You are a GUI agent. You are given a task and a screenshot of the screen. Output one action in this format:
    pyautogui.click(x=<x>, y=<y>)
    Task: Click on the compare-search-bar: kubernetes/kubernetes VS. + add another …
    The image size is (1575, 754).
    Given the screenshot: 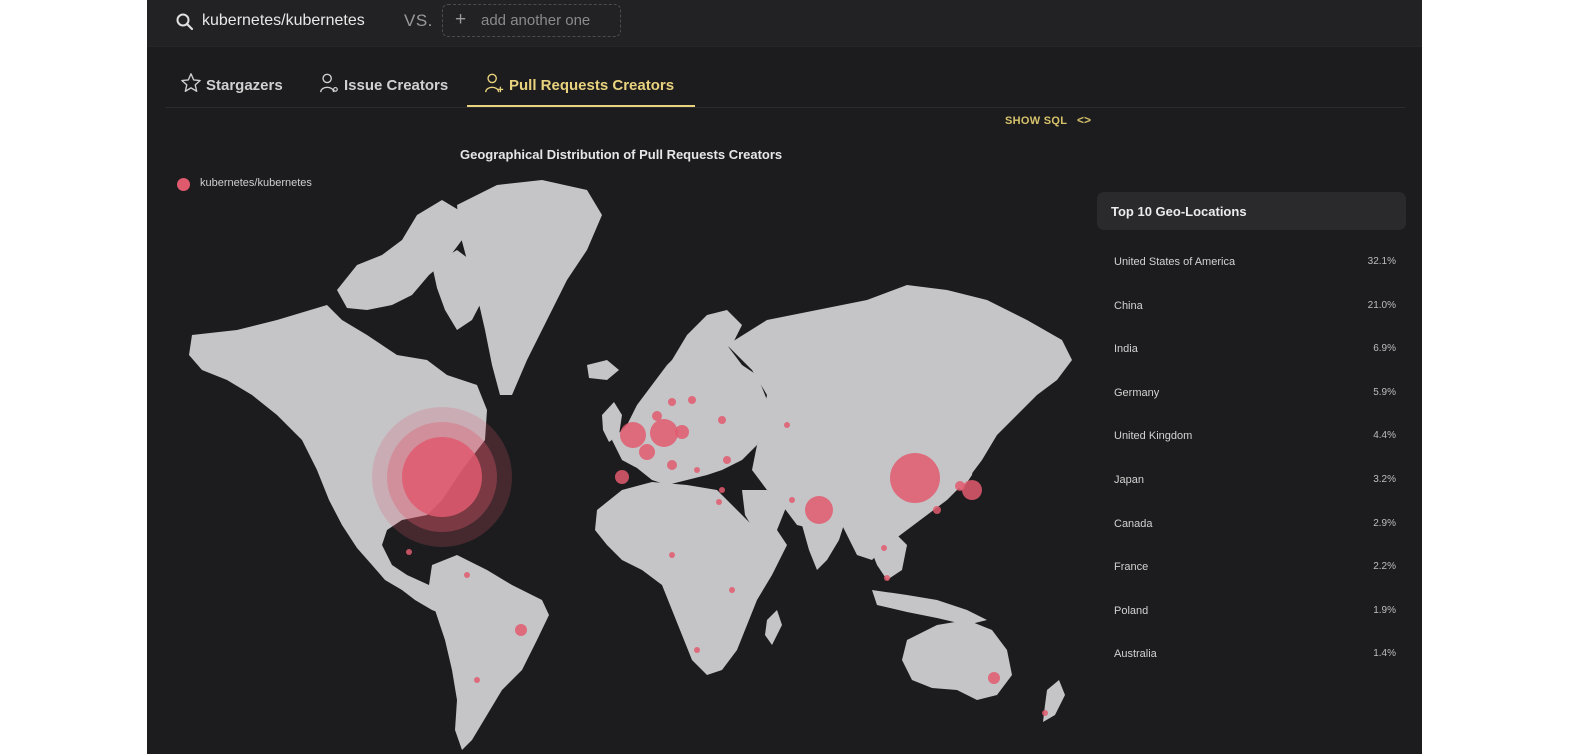 What is the action you would take?
    pyautogui.click(x=784, y=23)
    